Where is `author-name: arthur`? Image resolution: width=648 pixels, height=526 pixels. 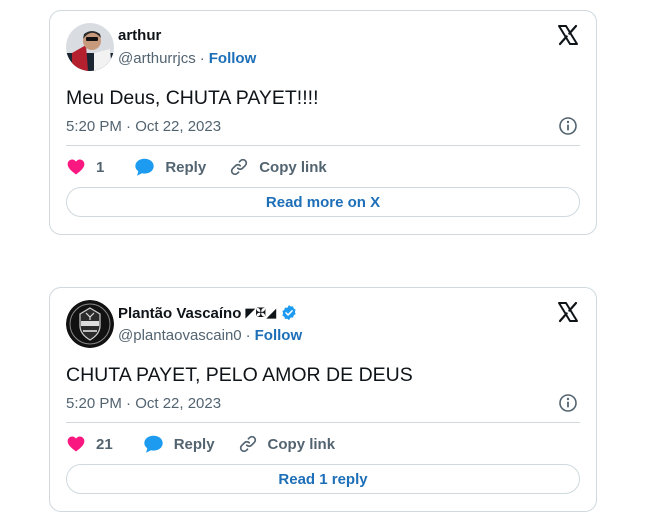 author-name: arthur is located at coordinates (139, 35).